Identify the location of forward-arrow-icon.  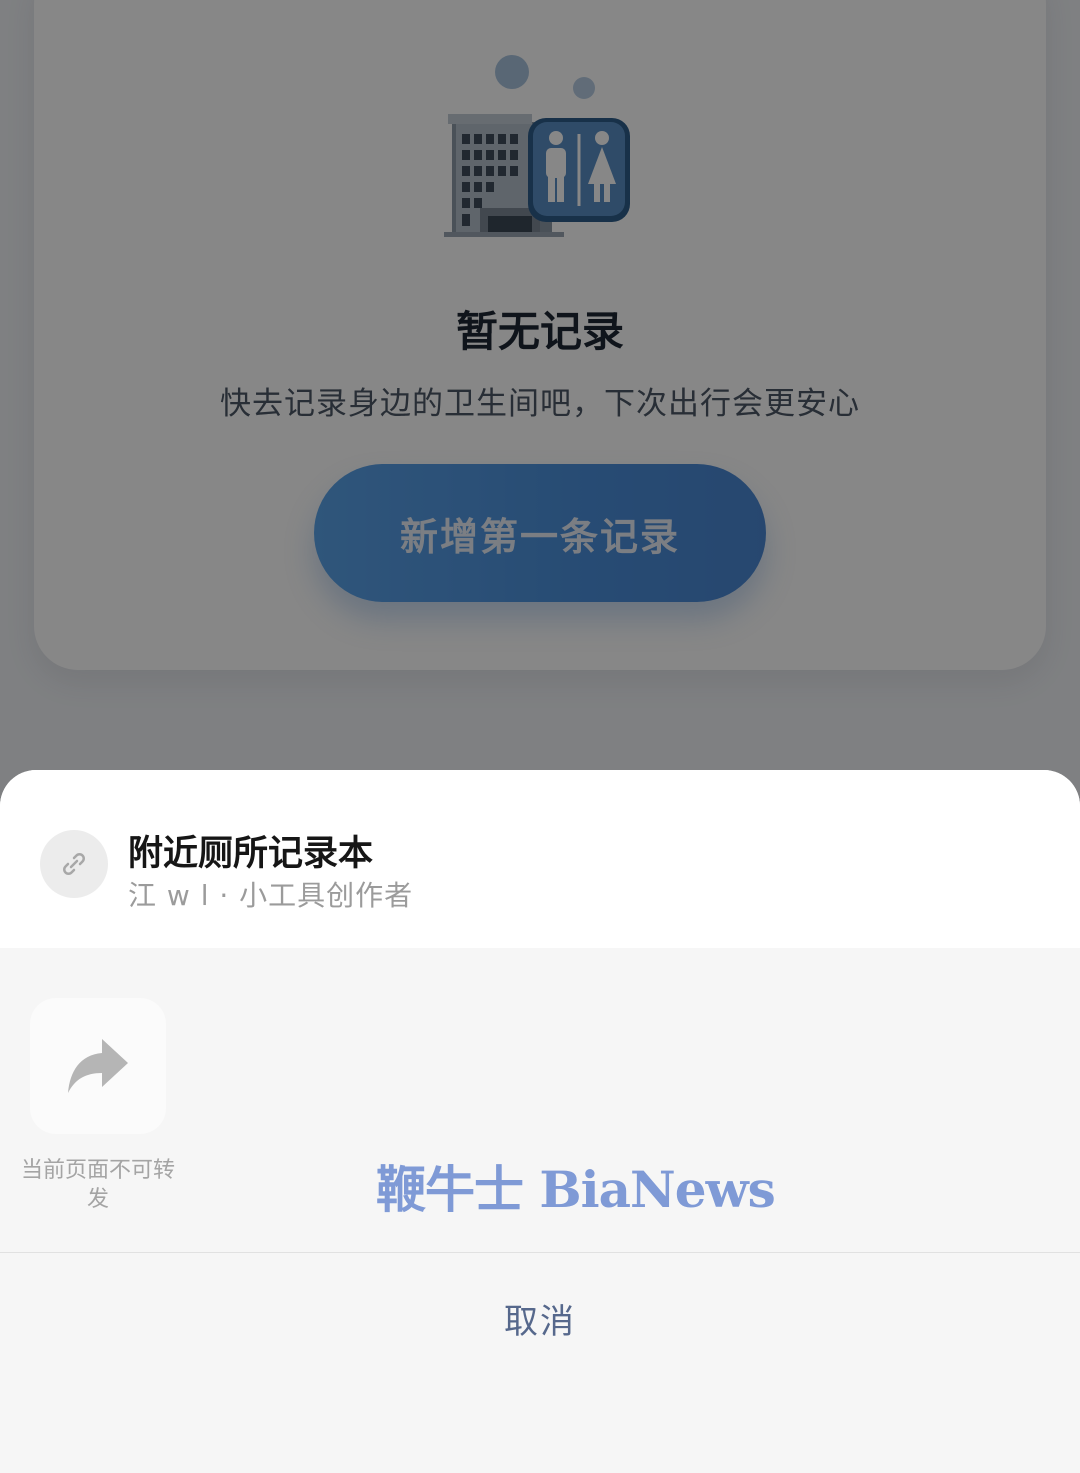
(98, 1066).